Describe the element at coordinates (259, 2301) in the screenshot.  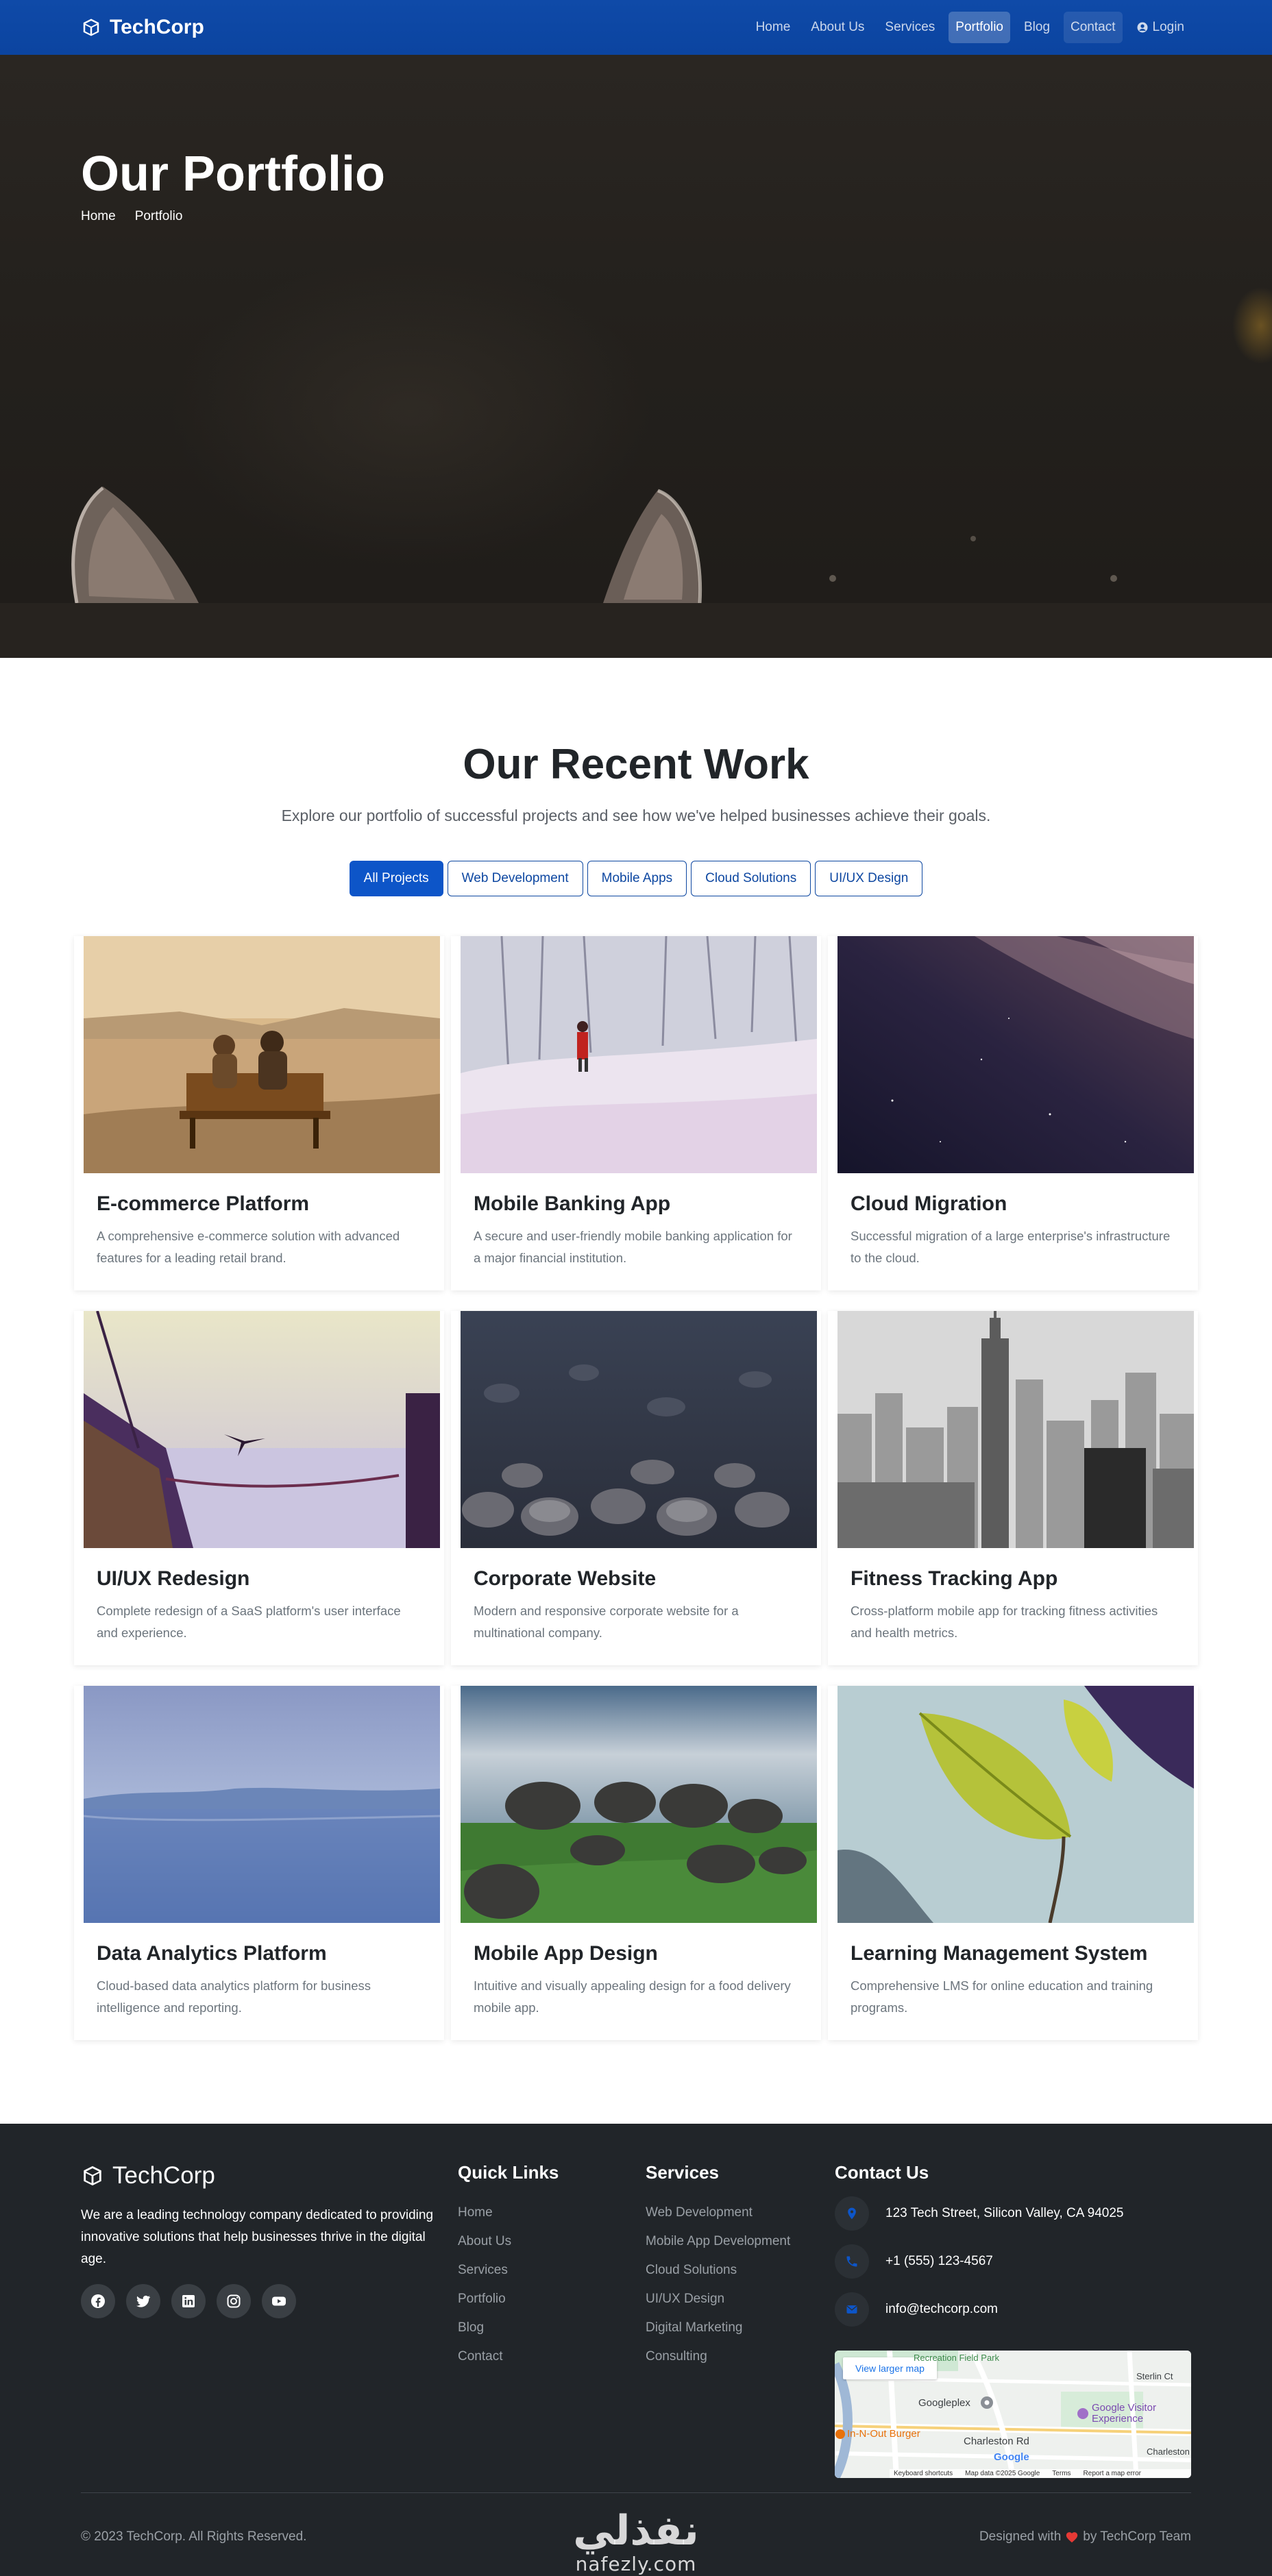
I see `social-links` at that location.